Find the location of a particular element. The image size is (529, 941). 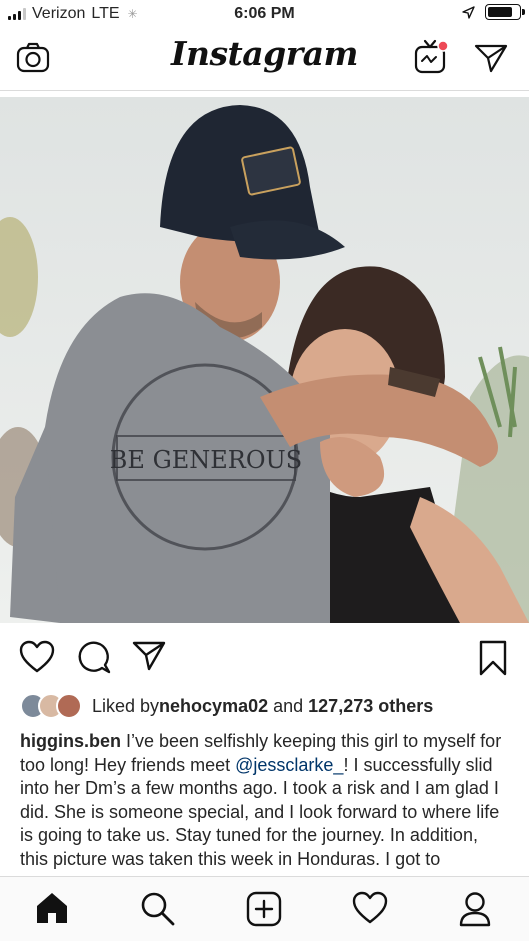

activity-icon is located at coordinates (370, 908).